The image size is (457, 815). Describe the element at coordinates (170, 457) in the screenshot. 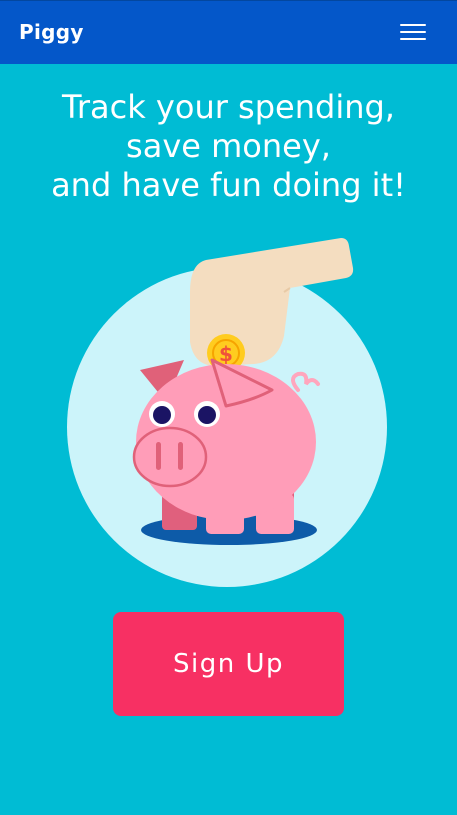

I see `piggy-snout` at that location.